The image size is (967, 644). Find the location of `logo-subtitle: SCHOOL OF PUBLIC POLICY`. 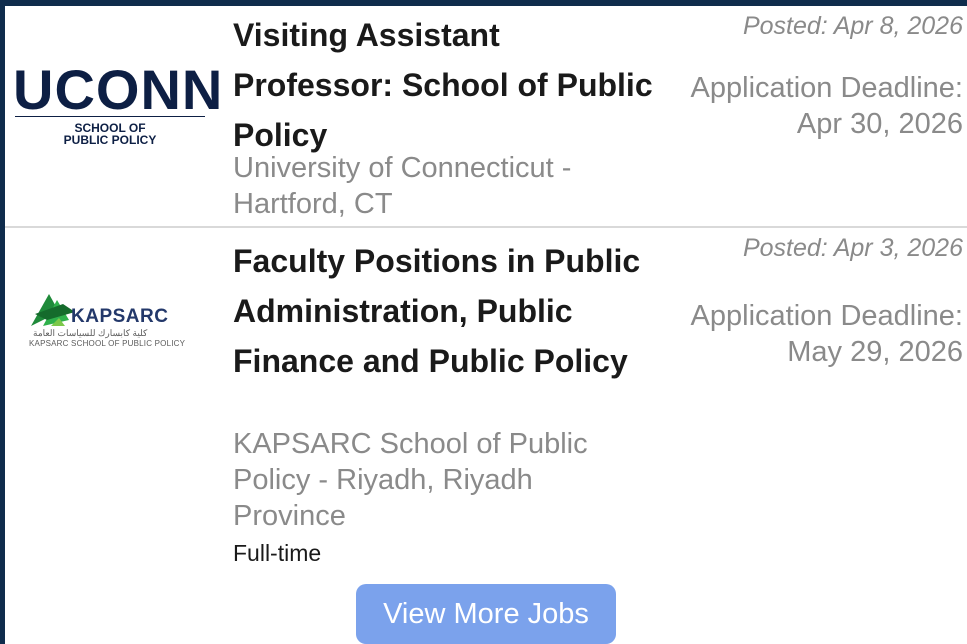

logo-subtitle: SCHOOL OF PUBLIC POLICY is located at coordinates (110, 134).